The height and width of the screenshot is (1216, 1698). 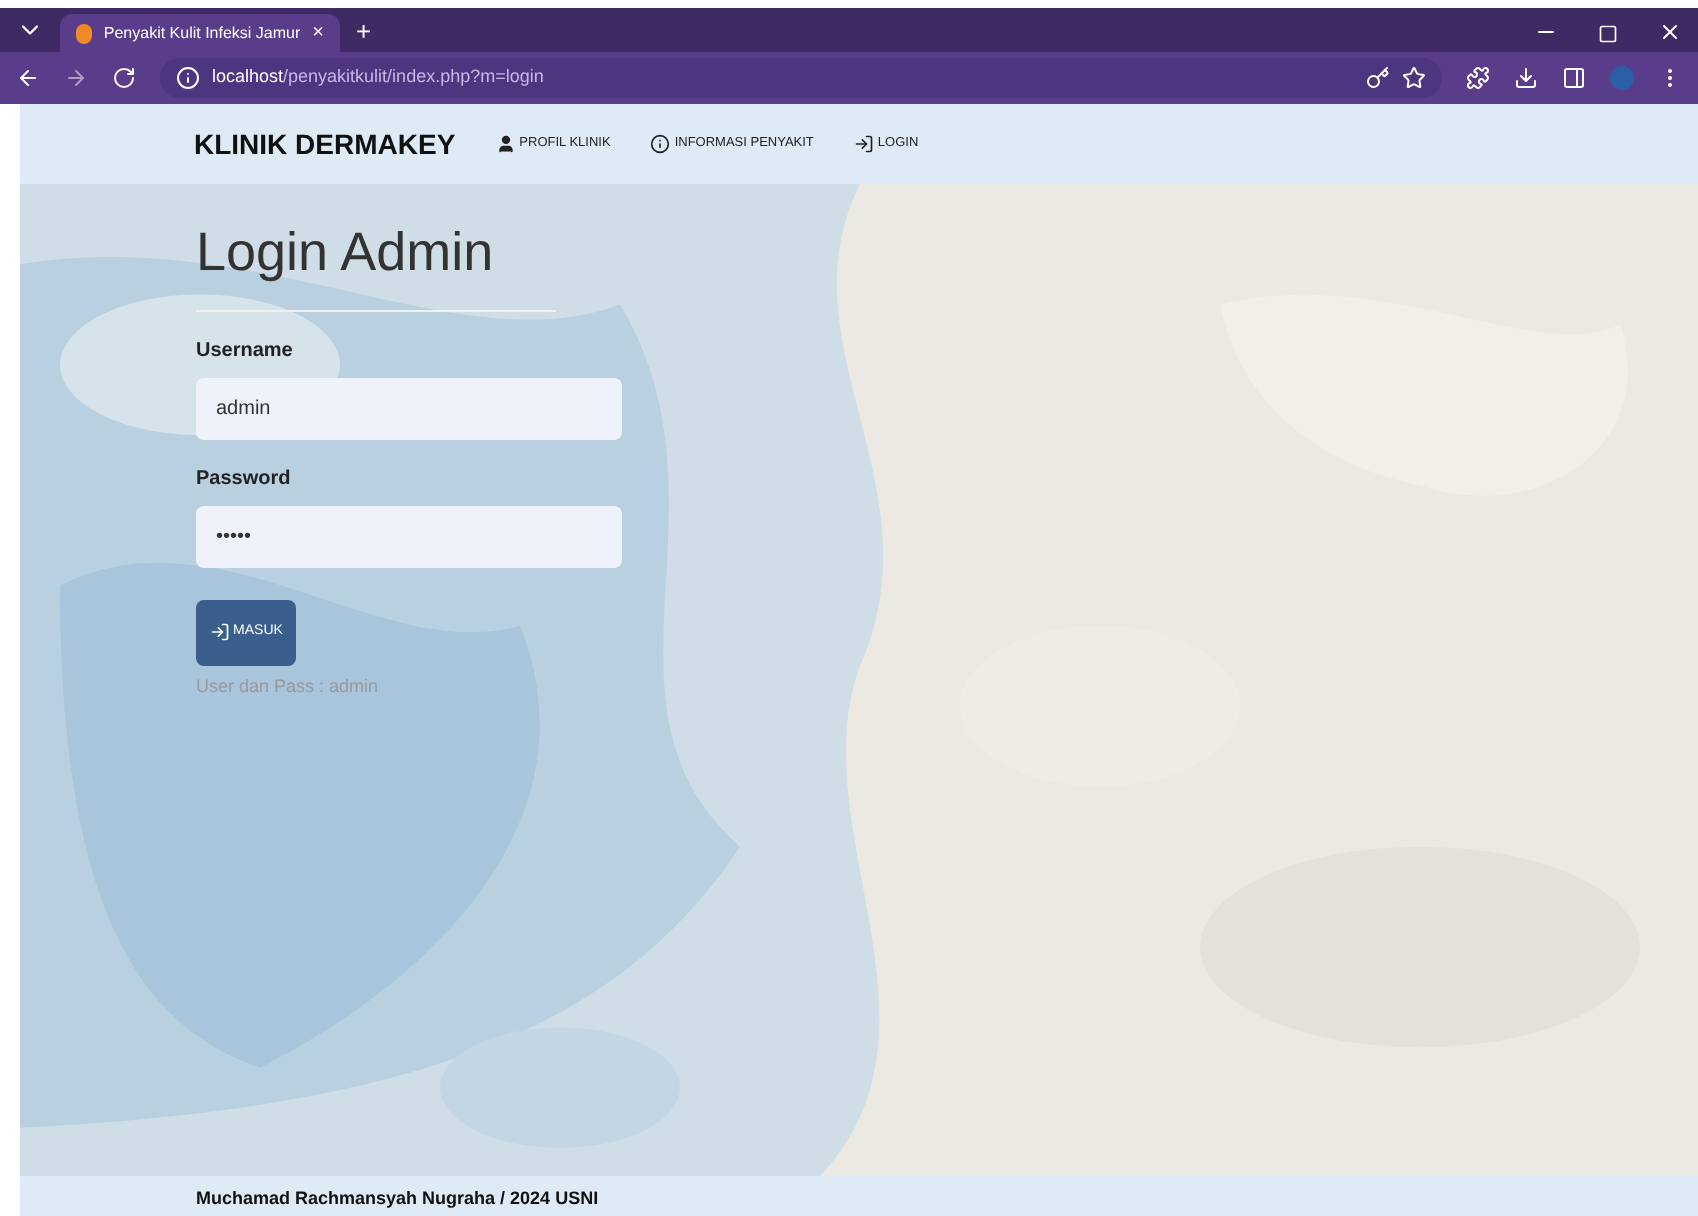 I want to click on extensions-icon, so click(x=1478, y=78).